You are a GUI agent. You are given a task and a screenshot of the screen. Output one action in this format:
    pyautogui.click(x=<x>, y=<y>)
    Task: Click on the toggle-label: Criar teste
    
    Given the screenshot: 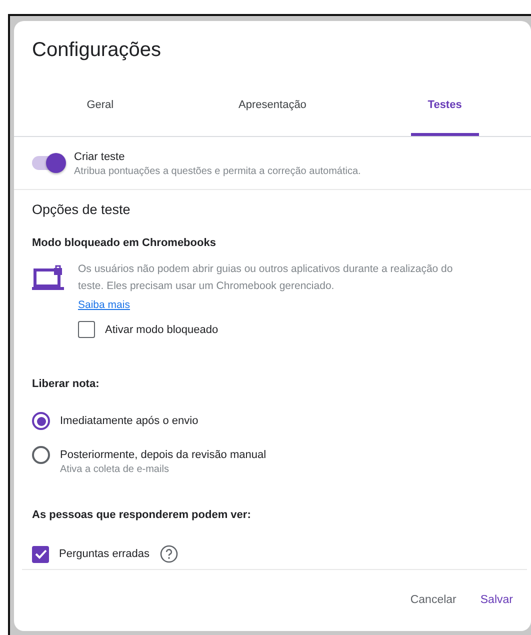 What is the action you would take?
    pyautogui.click(x=100, y=157)
    